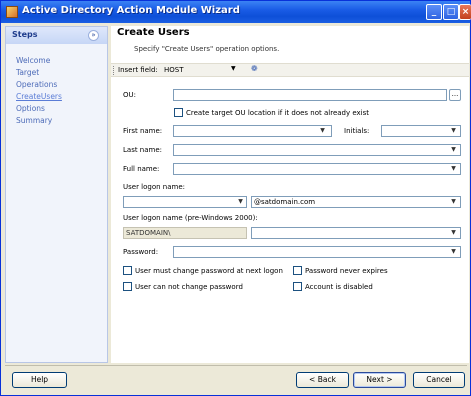 The image size is (471, 396). What do you see at coordinates (434, 12) in the screenshot?
I see `minimize-icon: _` at bounding box center [434, 12].